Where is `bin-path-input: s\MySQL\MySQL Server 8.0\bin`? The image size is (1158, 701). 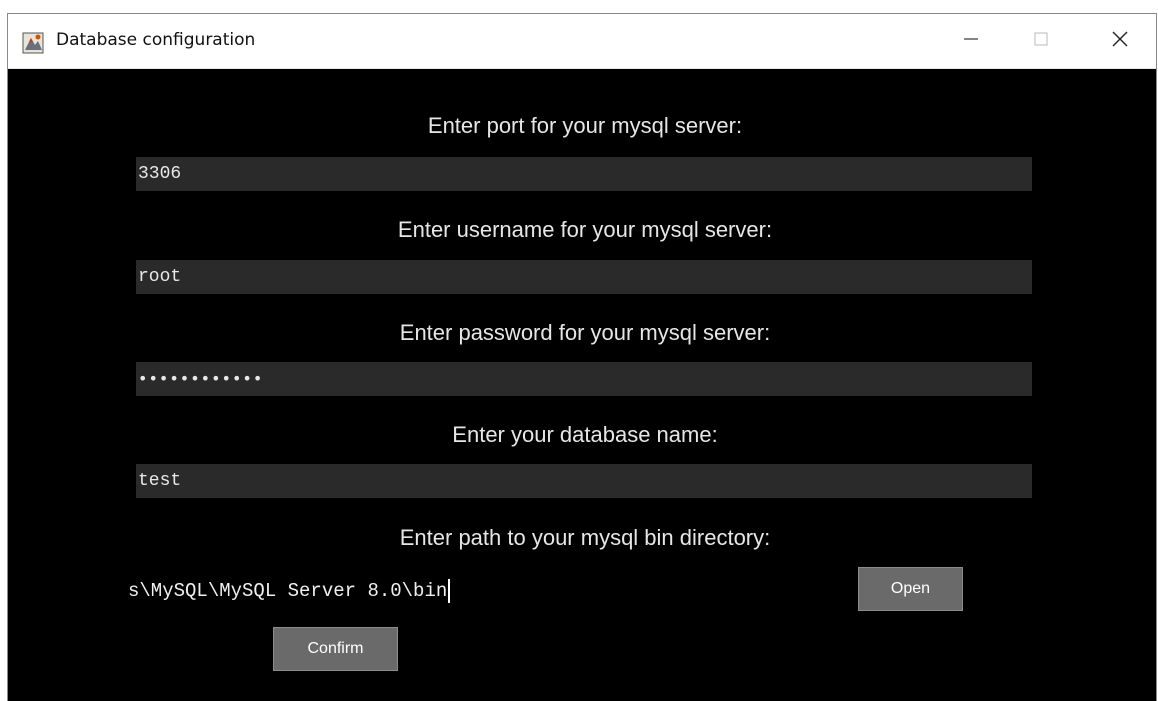 bin-path-input: s\MySQL\MySQL Server 8.0\bin is located at coordinates (348, 591).